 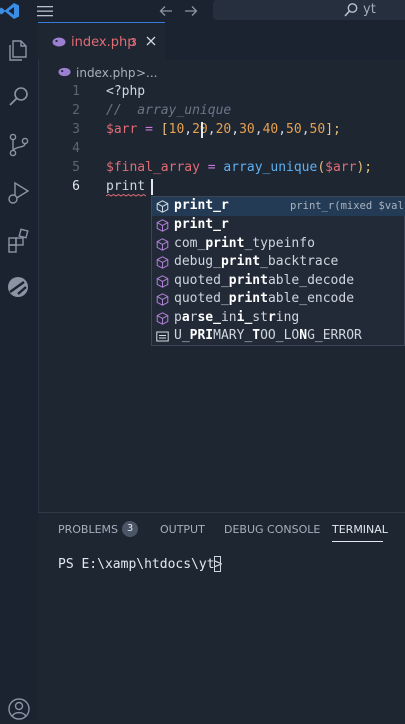 What do you see at coordinates (278, 206) in the screenshot?
I see `suggestion-item: print_r print_r(mixed $val` at bounding box center [278, 206].